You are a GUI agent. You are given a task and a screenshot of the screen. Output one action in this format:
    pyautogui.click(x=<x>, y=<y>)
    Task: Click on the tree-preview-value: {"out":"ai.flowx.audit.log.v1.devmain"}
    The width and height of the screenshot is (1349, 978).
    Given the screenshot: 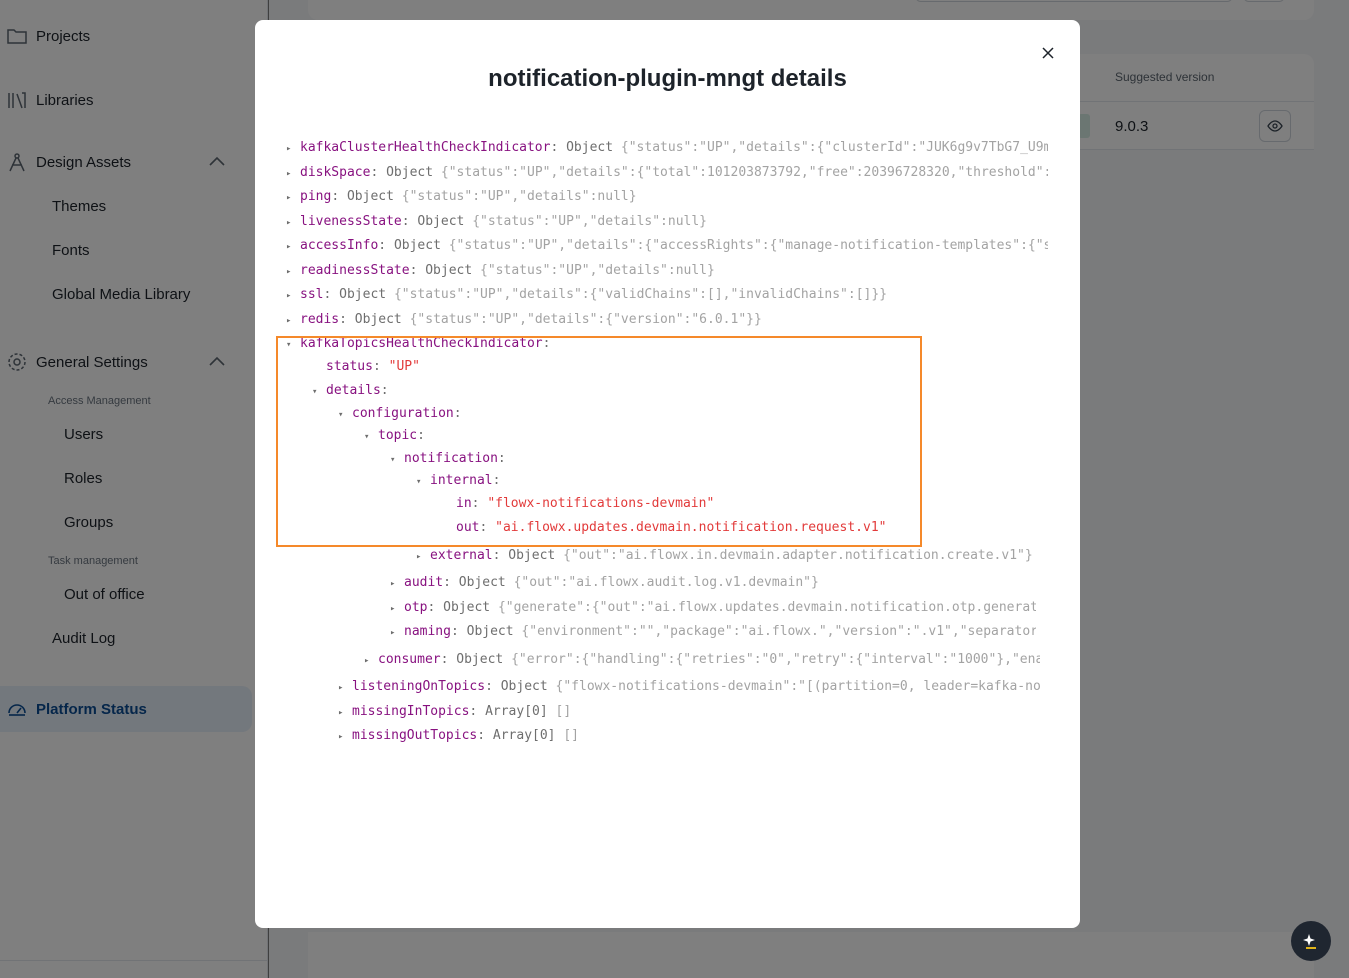 What is the action you would take?
    pyautogui.click(x=666, y=582)
    